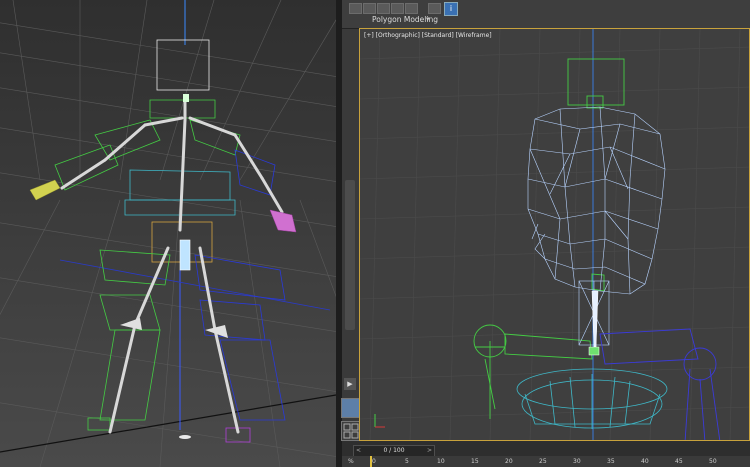  I want to click on frame-counter: 0 / 100, so click(394, 450).